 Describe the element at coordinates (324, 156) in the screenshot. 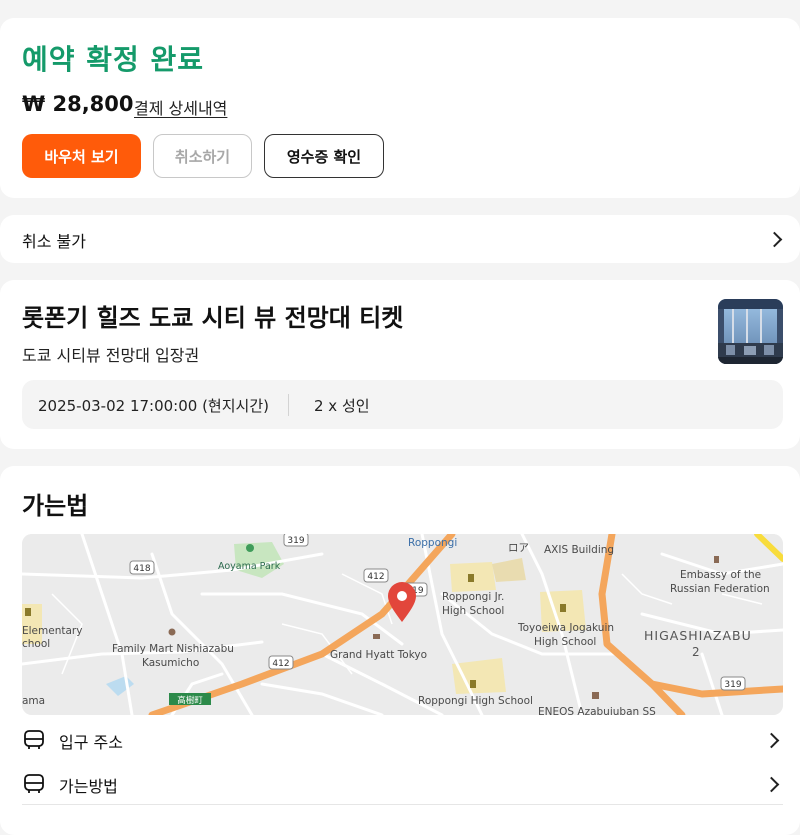

I see `view-receipt-button: 영수증 확인` at that location.